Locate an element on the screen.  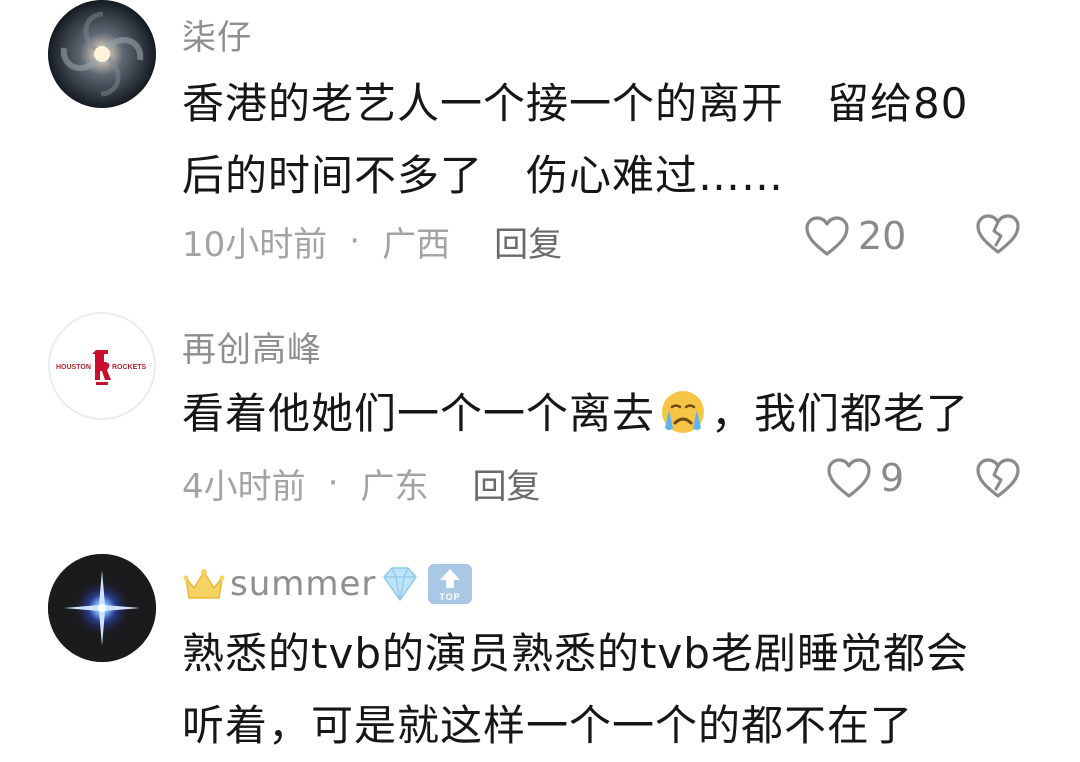
username-text: summer is located at coordinates (303, 584).